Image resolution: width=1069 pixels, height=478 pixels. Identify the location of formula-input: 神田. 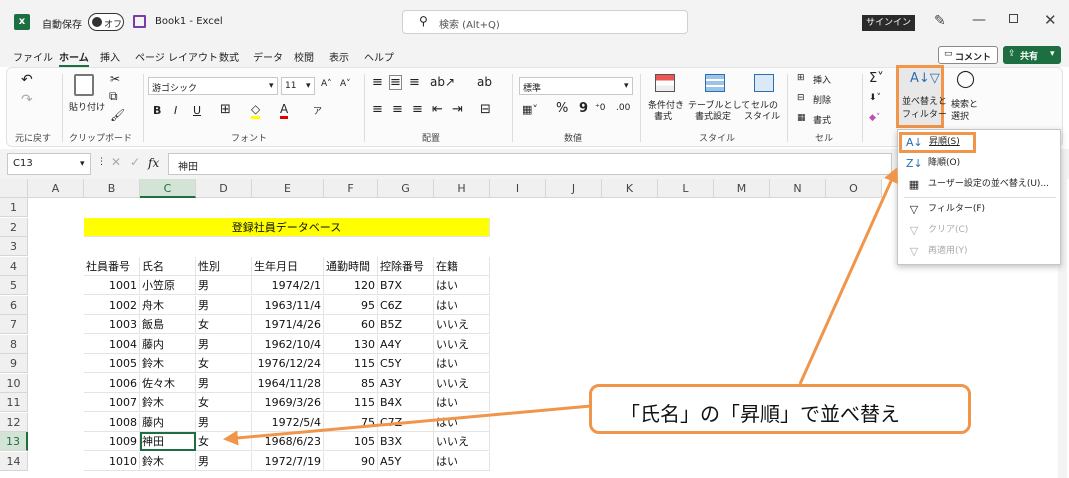
(530, 164).